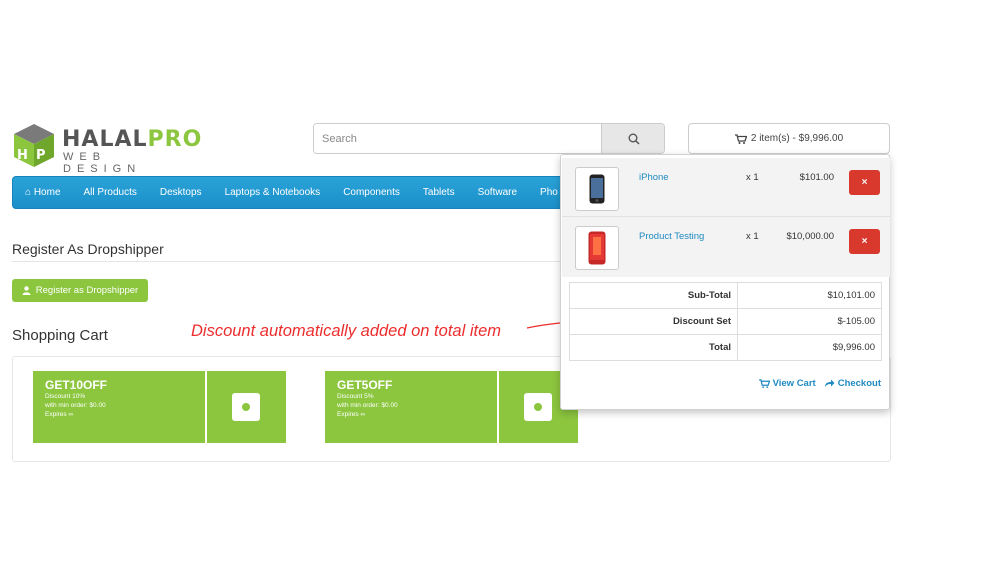 The height and width of the screenshot is (585, 1000). What do you see at coordinates (810, 236) in the screenshot?
I see `cart-item-price: $10,000.00` at bounding box center [810, 236].